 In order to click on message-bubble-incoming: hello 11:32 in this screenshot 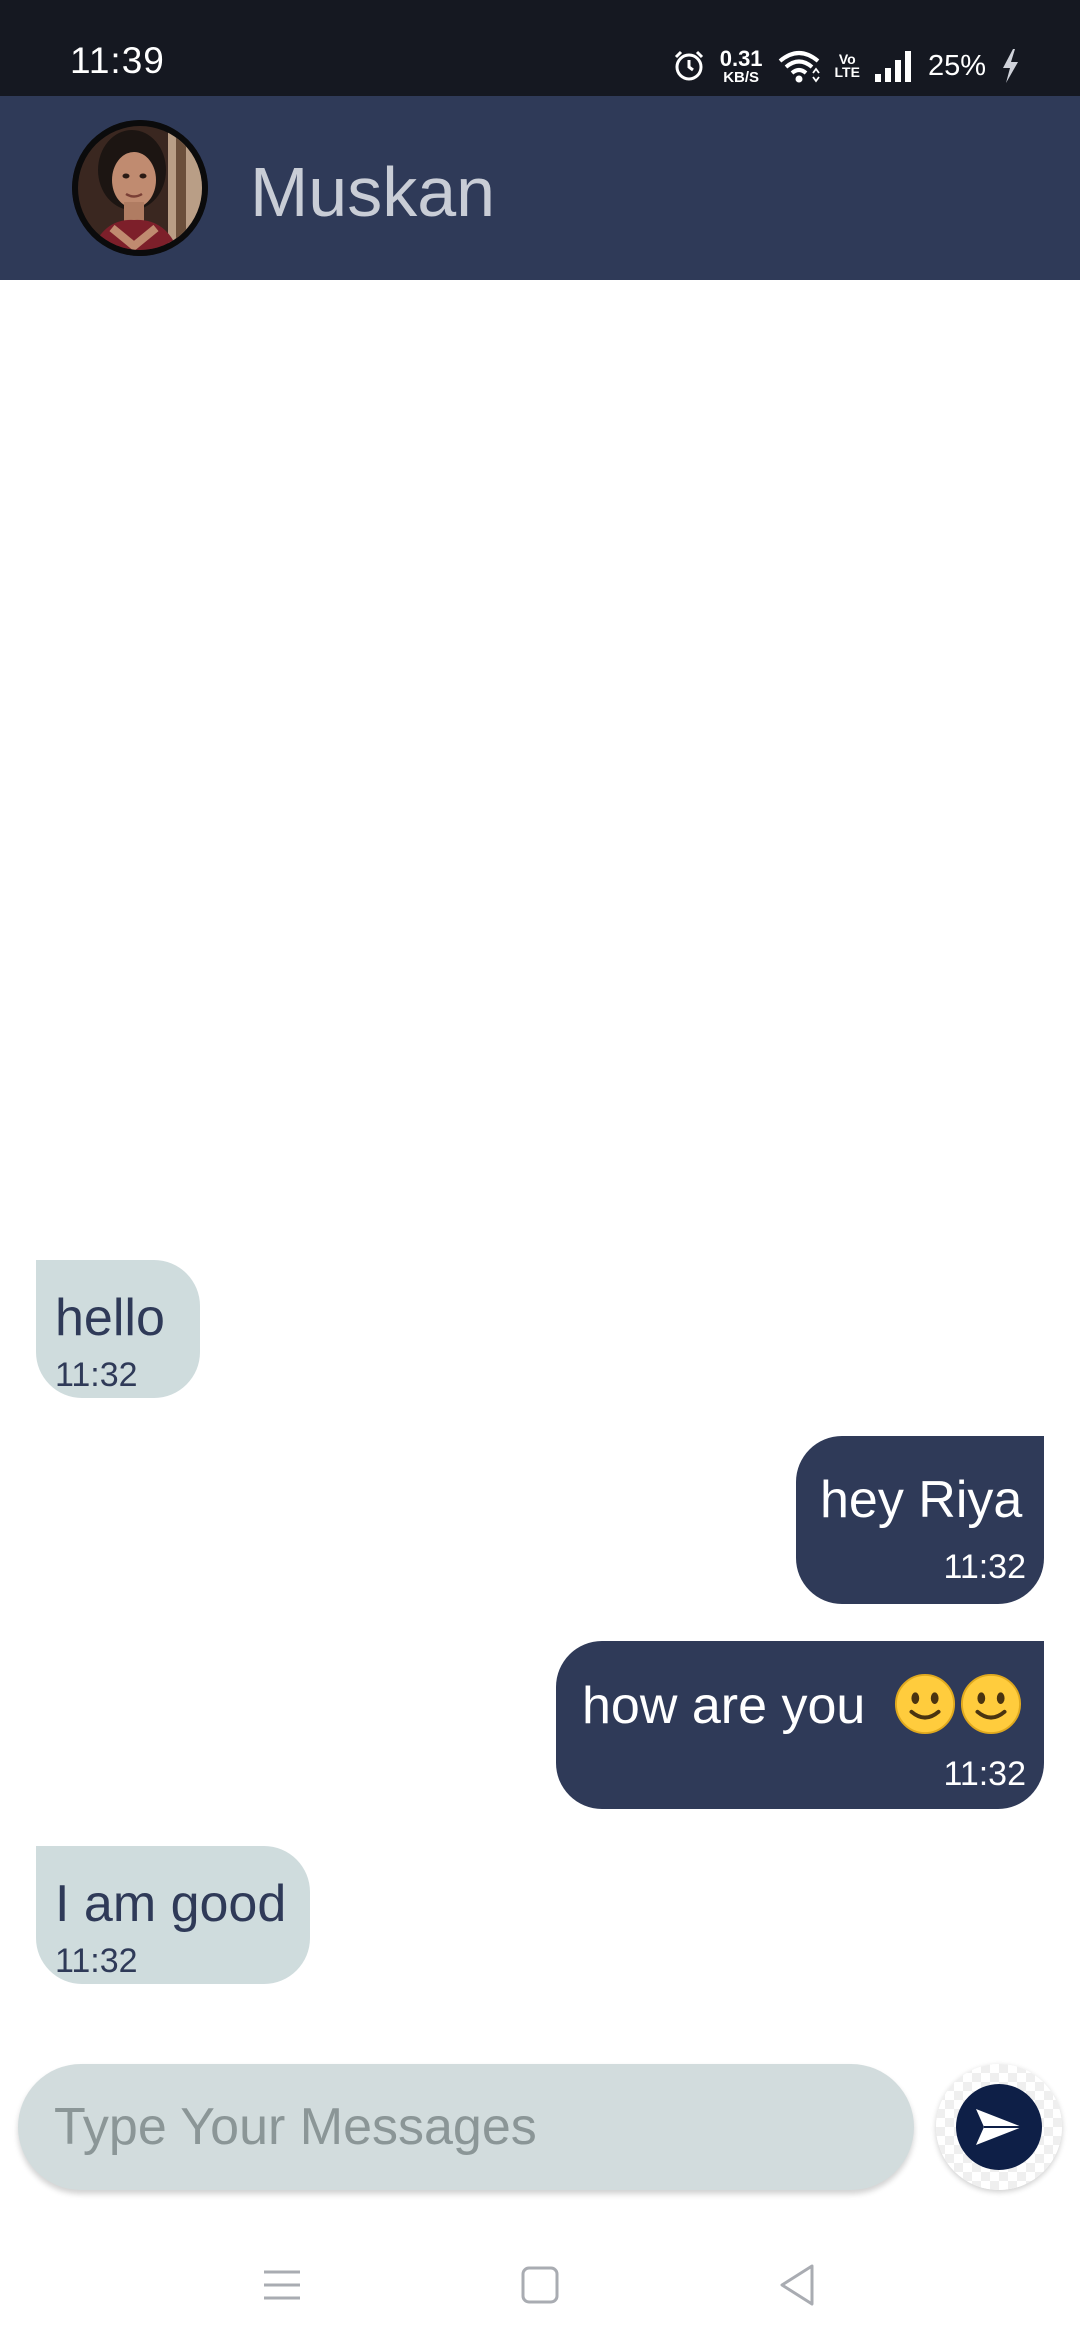, I will do `click(118, 1329)`.